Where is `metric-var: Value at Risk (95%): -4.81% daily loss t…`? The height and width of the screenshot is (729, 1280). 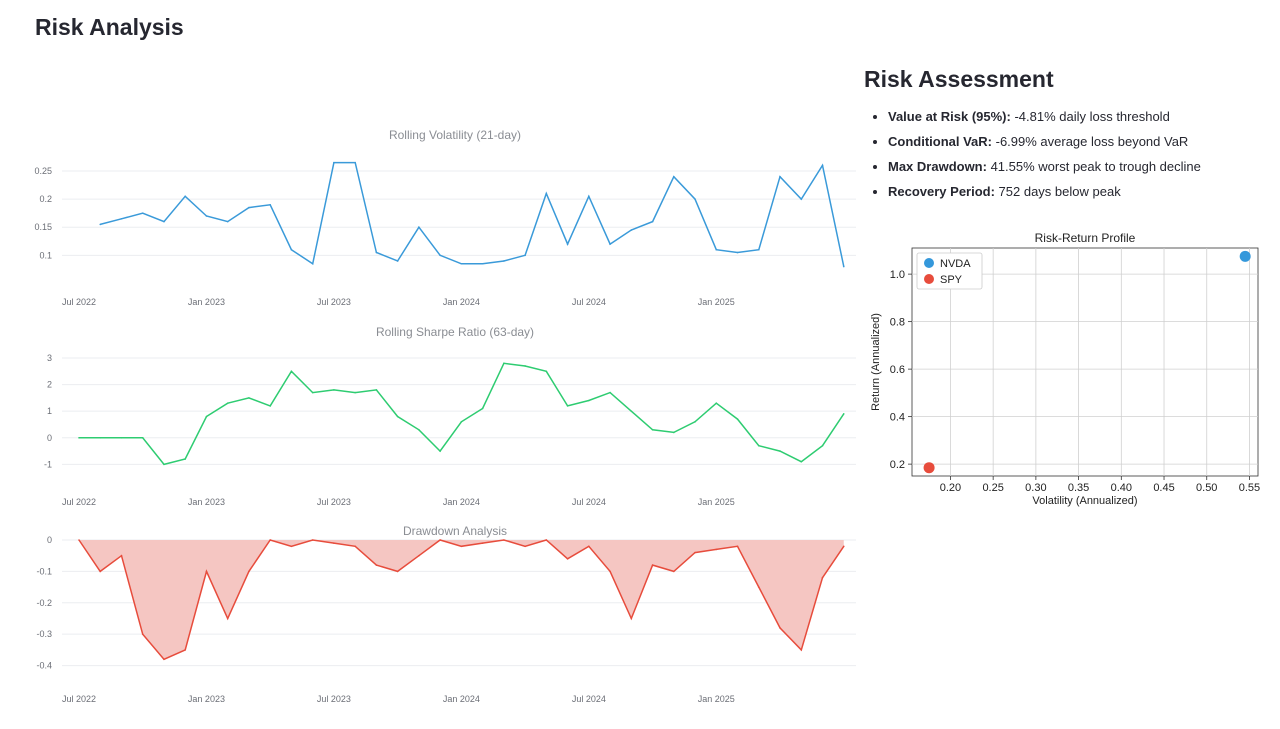
metric-var: Value at Risk (95%): -4.81% daily loss t… is located at coordinates (1076, 117).